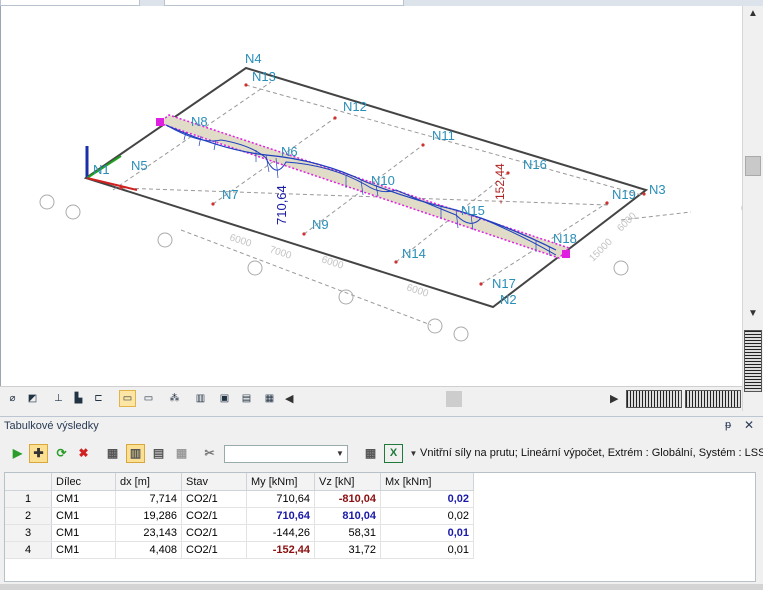  Describe the element at coordinates (624, 194) in the screenshot. I see `node-label: N19` at that location.